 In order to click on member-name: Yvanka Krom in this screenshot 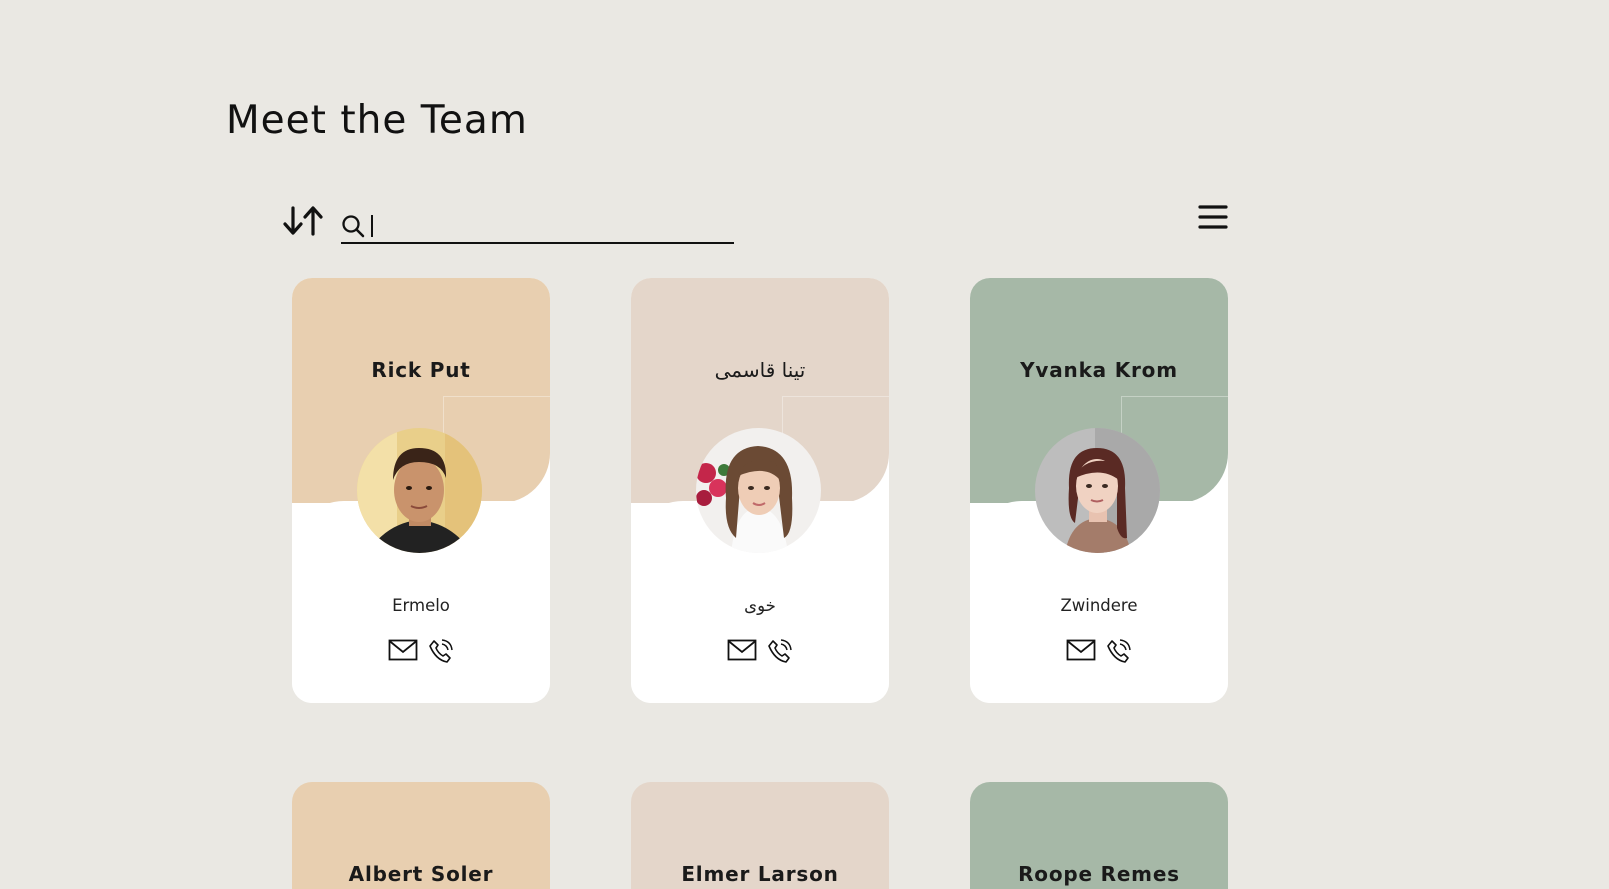, I will do `click(1099, 370)`.